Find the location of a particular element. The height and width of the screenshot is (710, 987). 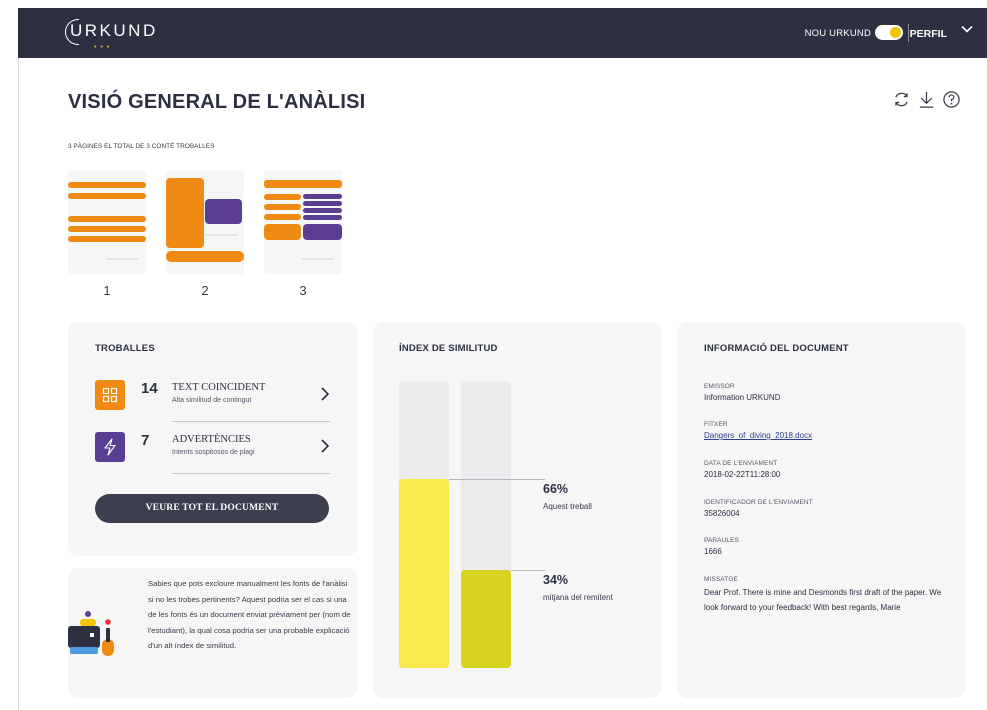

message-label: MISSATGE is located at coordinates (721, 579).